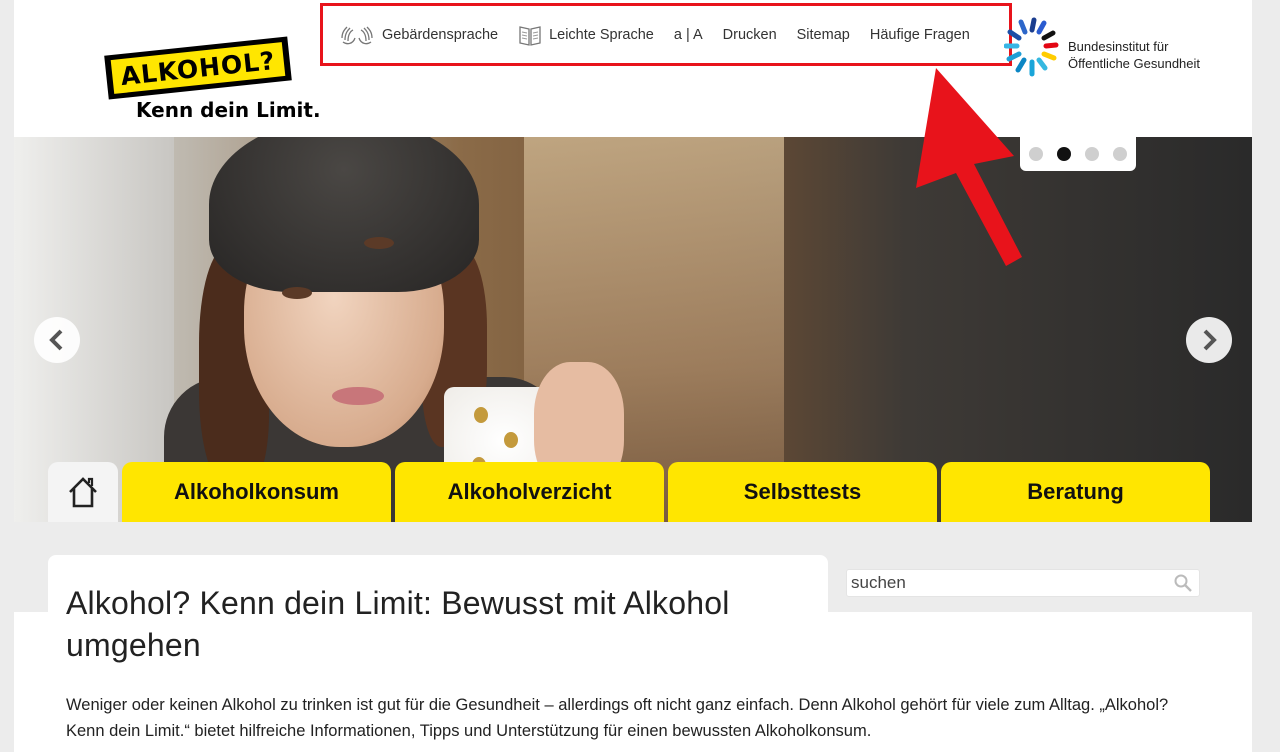 This screenshot has height=752, width=1280. I want to click on logo-claim: Kenn dein Limit., so click(228, 110).